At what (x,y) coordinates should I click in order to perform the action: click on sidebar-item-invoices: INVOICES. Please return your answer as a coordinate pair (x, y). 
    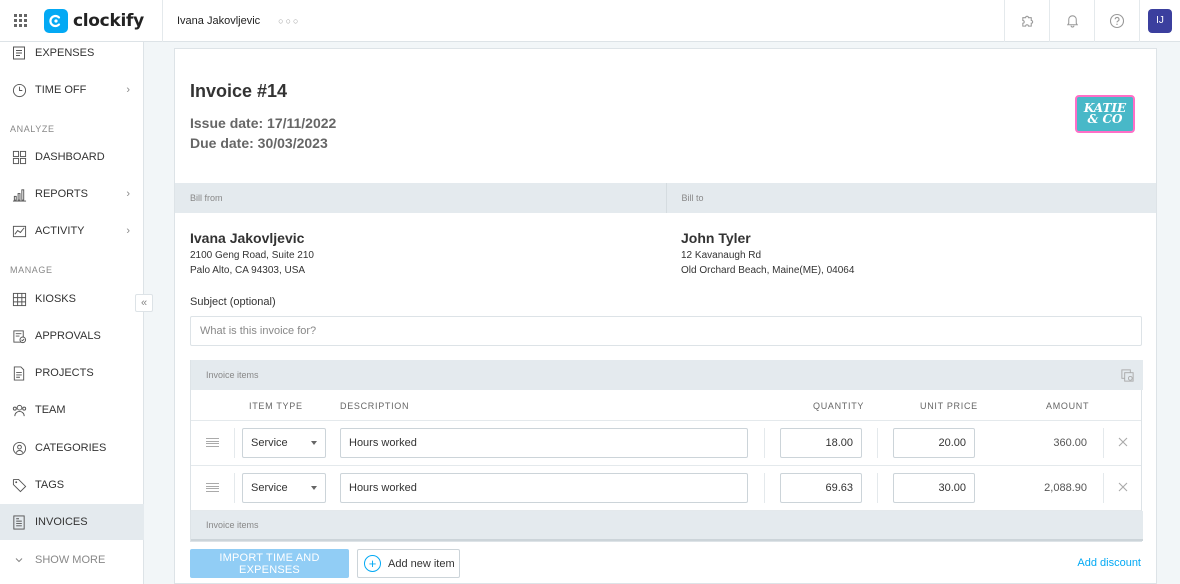
    Looking at the image, I should click on (72, 522).